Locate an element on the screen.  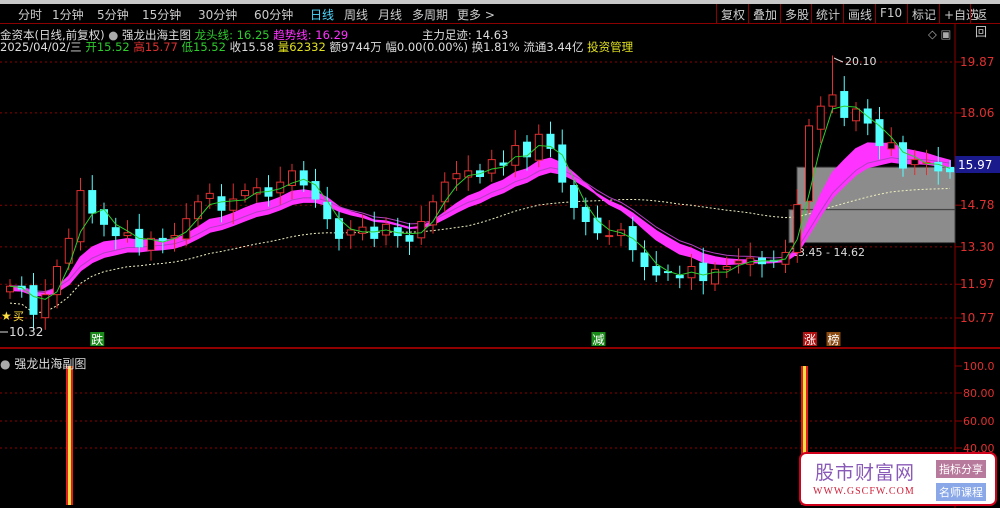
signal-marker: 跌 is located at coordinates (97, 339).